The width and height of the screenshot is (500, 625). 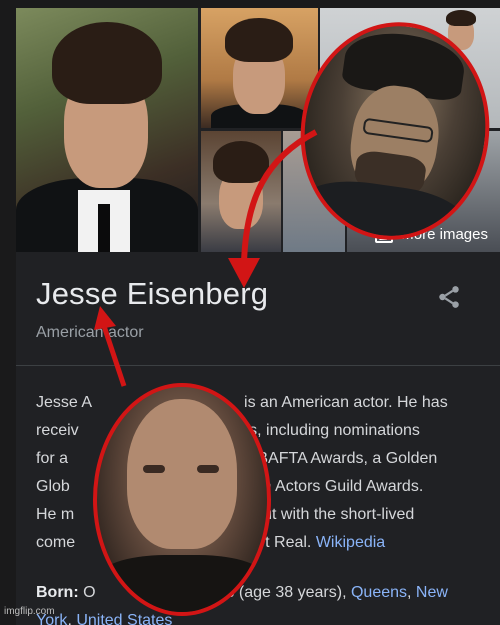 I want to click on watermark: imgflip.com, so click(x=29, y=611).